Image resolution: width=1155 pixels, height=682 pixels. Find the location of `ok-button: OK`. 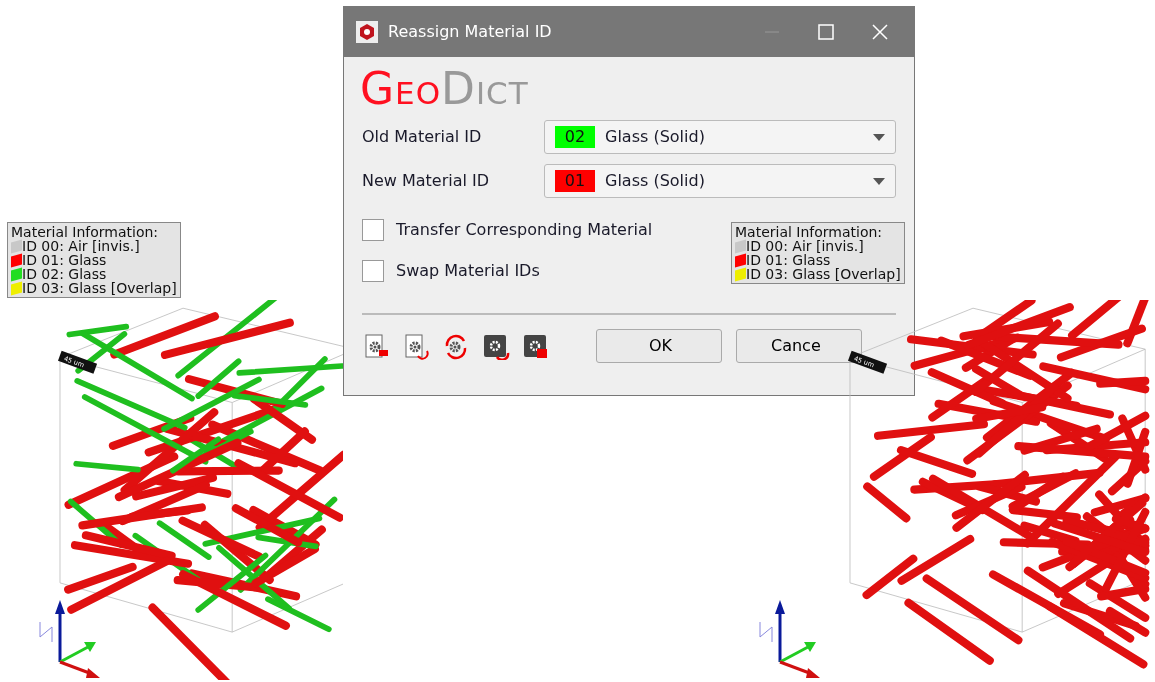

ok-button: OK is located at coordinates (659, 346).